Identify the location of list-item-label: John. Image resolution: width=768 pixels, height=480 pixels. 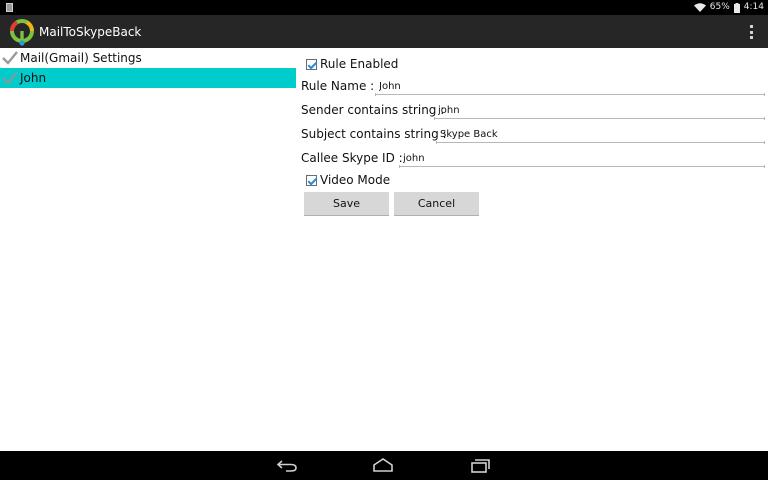
(33, 78).